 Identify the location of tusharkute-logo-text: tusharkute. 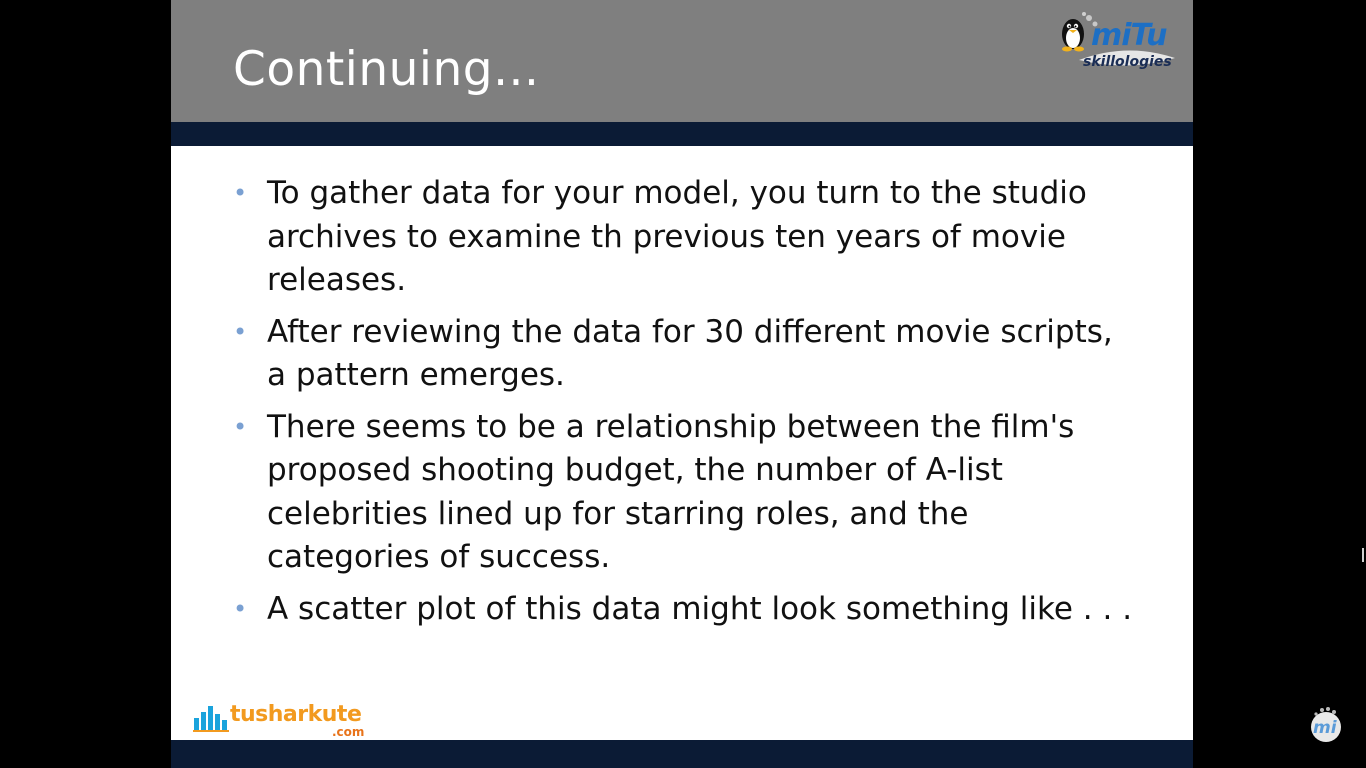
(296, 714).